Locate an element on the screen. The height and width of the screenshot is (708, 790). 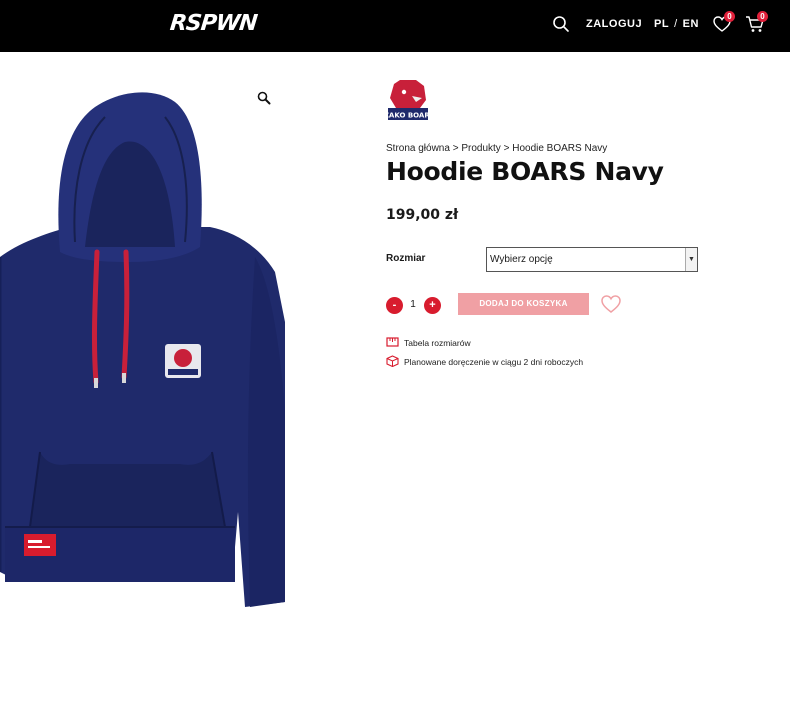
breadcrumb-current: Hoodie BOARS Navy is located at coordinates (560, 148).